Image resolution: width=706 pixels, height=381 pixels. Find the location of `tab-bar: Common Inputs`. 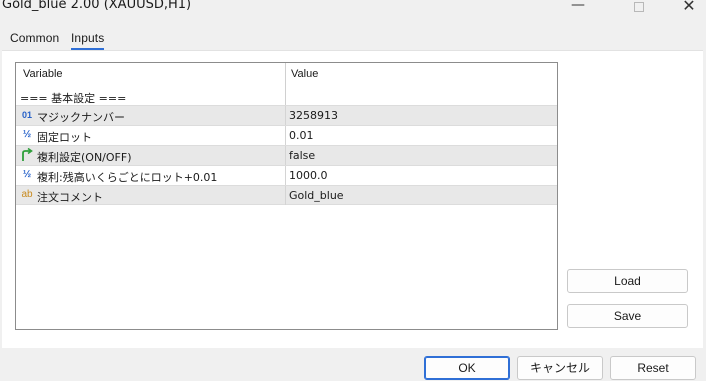

tab-bar: Common Inputs is located at coordinates (353, 36).